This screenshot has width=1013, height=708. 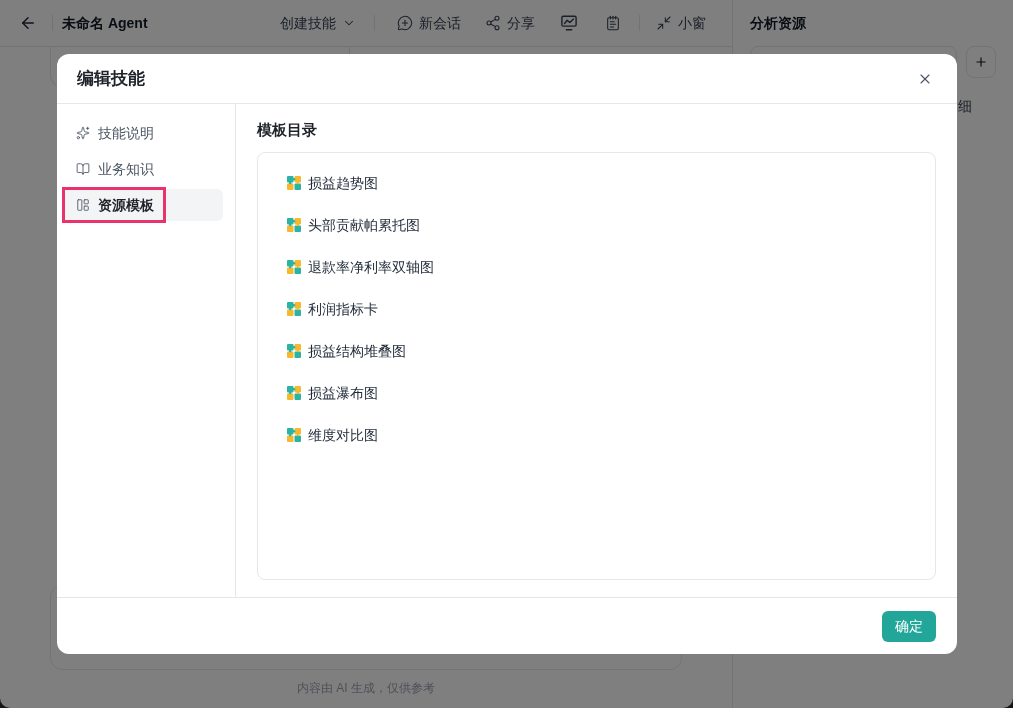 What do you see at coordinates (493, 23) in the screenshot?
I see `share-icon` at bounding box center [493, 23].